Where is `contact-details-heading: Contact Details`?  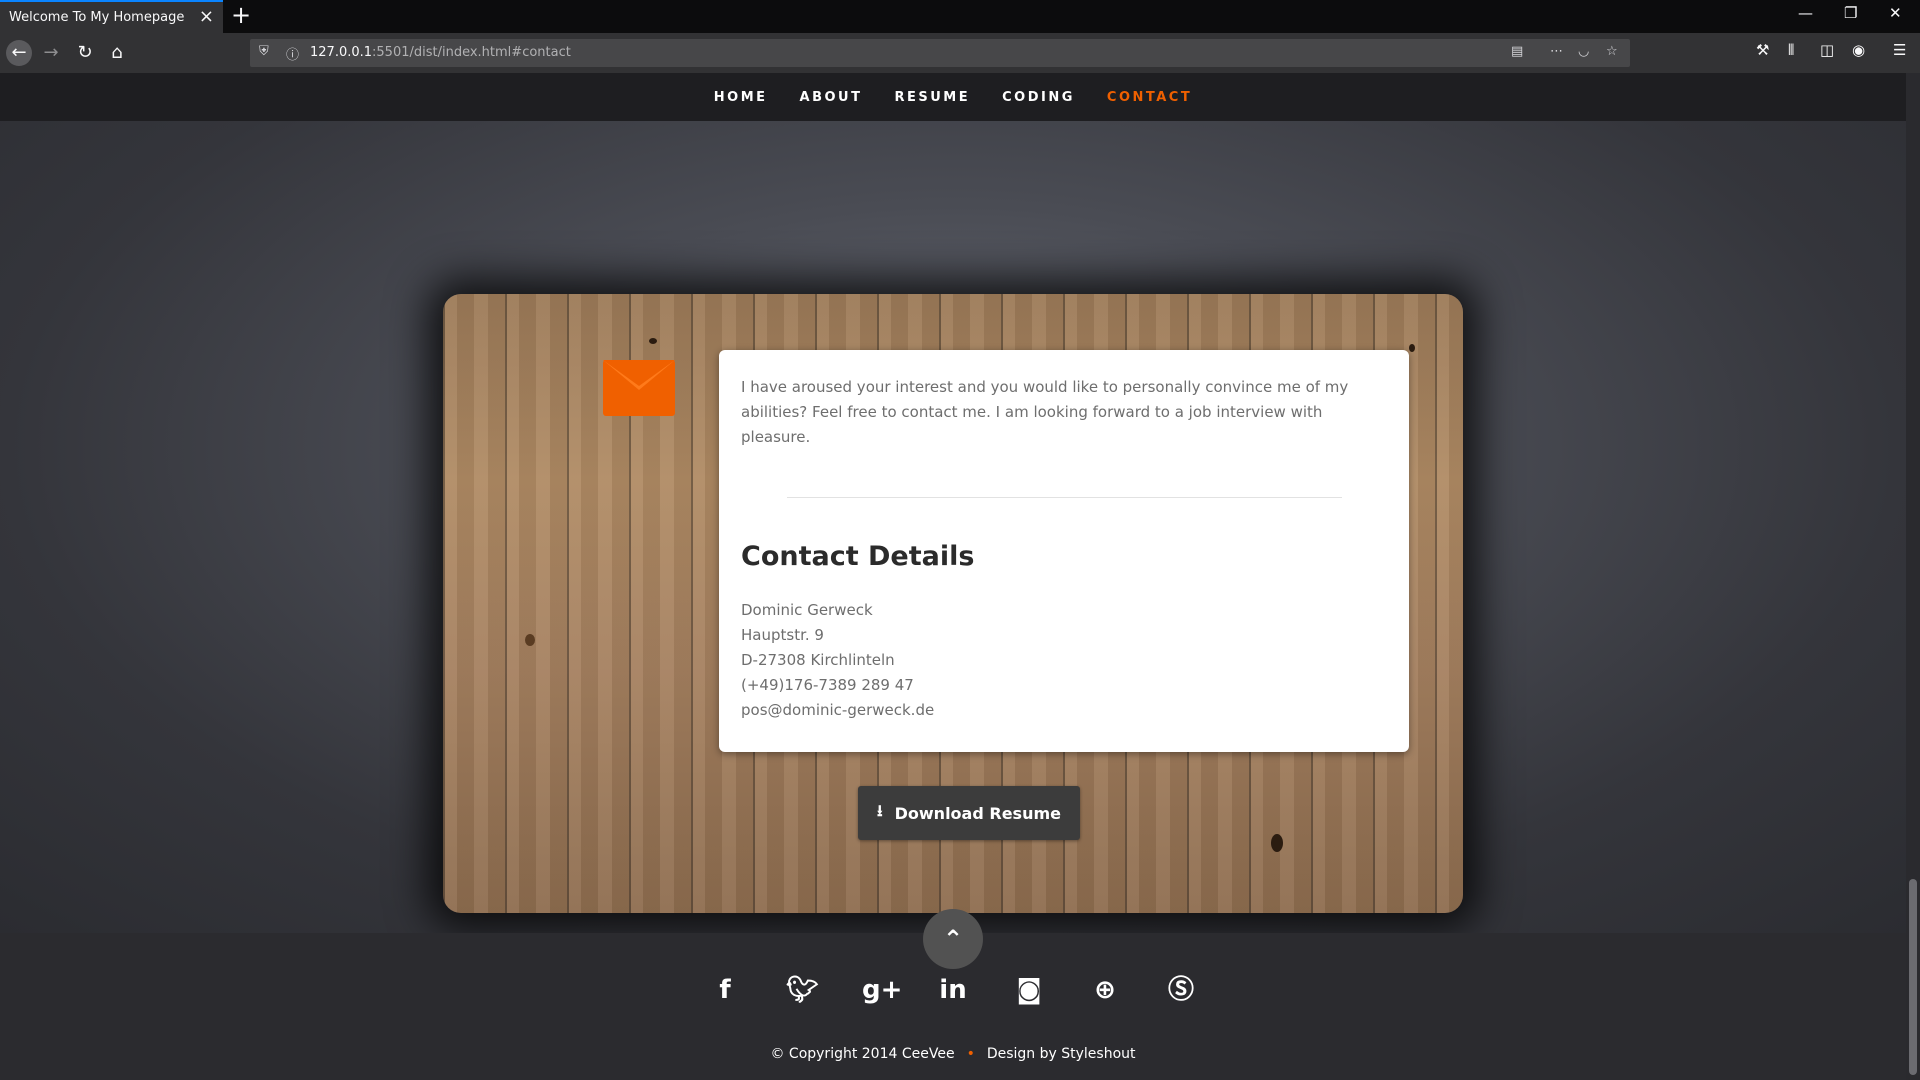
contact-details-heading: Contact Details is located at coordinates (858, 556).